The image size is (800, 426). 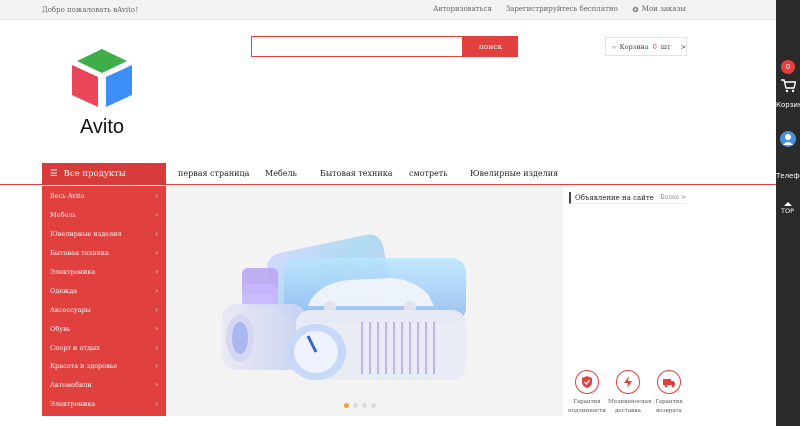 I want to click on slider-dots, so click(x=360, y=405).